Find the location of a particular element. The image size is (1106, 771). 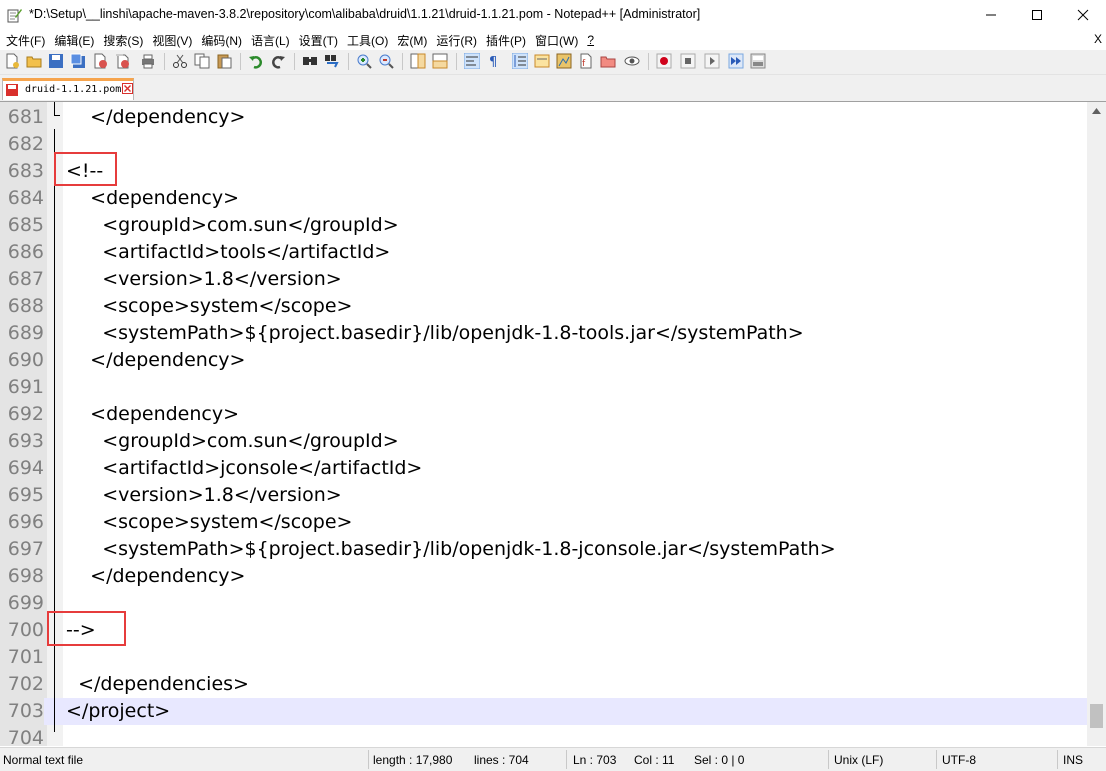

minimize-button is located at coordinates (991, 15).